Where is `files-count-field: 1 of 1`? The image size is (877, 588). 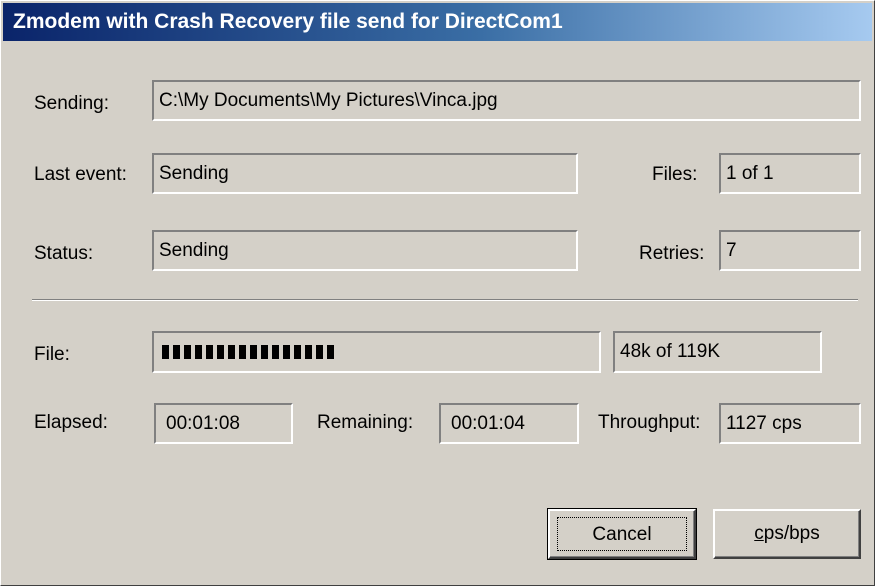 files-count-field: 1 of 1 is located at coordinates (790, 173).